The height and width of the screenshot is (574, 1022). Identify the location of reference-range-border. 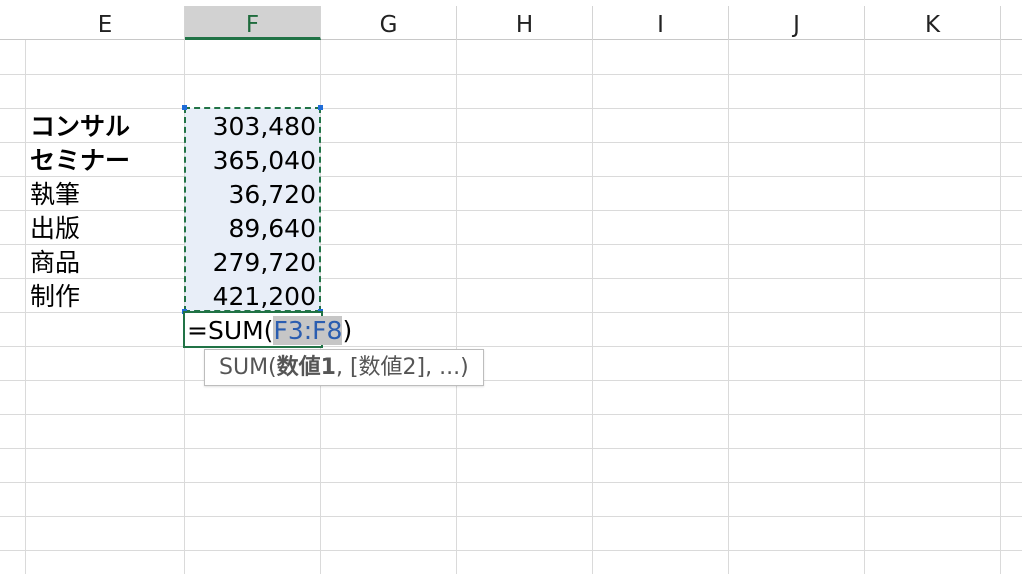
(252, 209).